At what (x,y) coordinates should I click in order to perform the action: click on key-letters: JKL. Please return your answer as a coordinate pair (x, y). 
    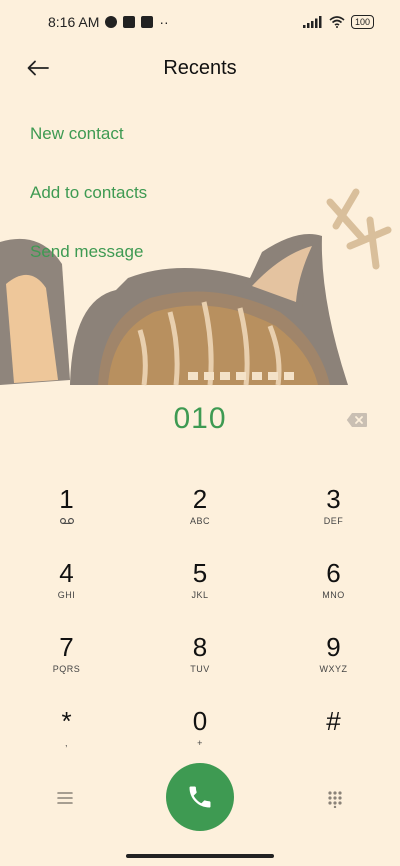
    Looking at the image, I should click on (200, 595).